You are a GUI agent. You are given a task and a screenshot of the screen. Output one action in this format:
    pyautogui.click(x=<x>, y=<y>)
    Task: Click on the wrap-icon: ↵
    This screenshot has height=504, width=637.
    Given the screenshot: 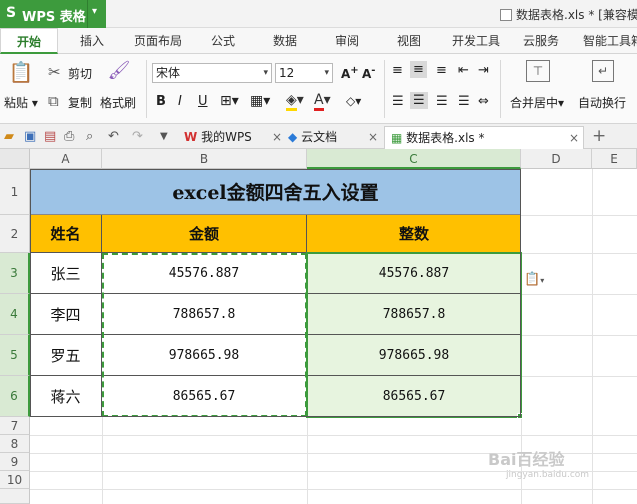 What is the action you would take?
    pyautogui.click(x=603, y=71)
    